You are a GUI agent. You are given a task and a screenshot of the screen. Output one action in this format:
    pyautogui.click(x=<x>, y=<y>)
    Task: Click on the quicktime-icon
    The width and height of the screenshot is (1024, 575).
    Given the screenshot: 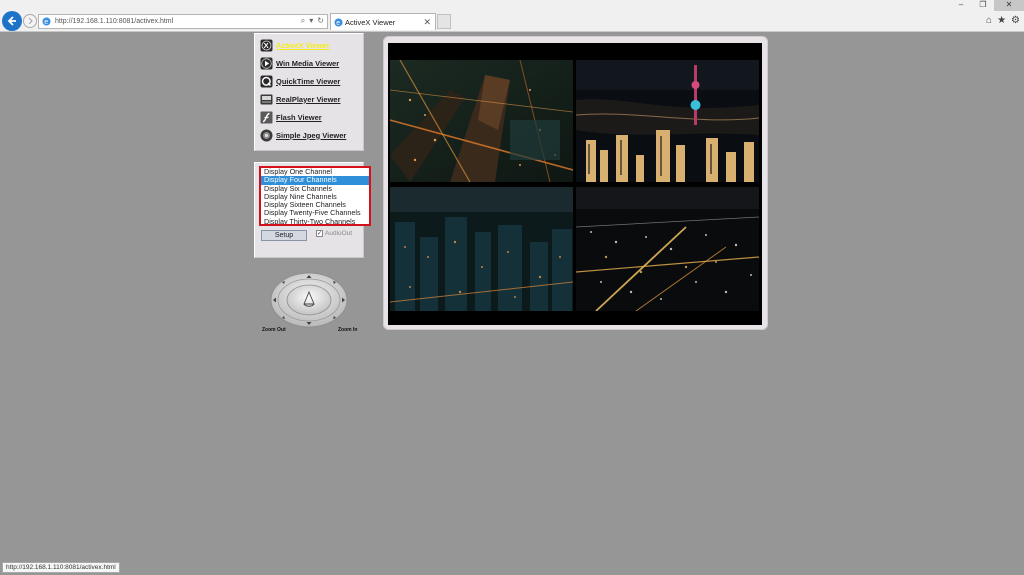 What is the action you would take?
    pyautogui.click(x=266, y=81)
    